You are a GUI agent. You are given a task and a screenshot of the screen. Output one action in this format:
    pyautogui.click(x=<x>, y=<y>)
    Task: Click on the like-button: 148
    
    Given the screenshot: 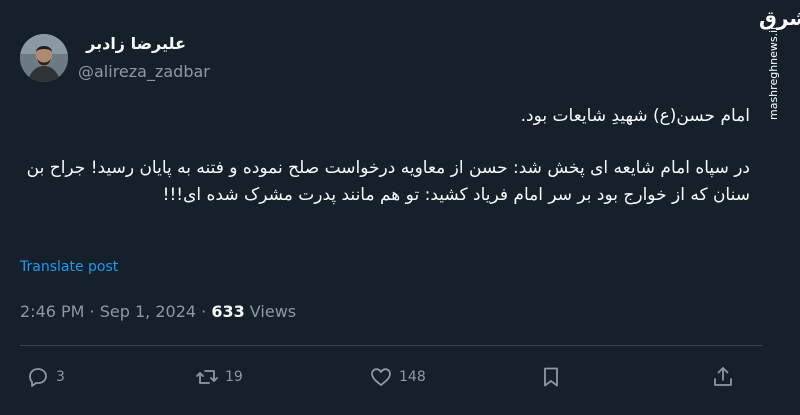 What is the action you would take?
    pyautogui.click(x=397, y=377)
    